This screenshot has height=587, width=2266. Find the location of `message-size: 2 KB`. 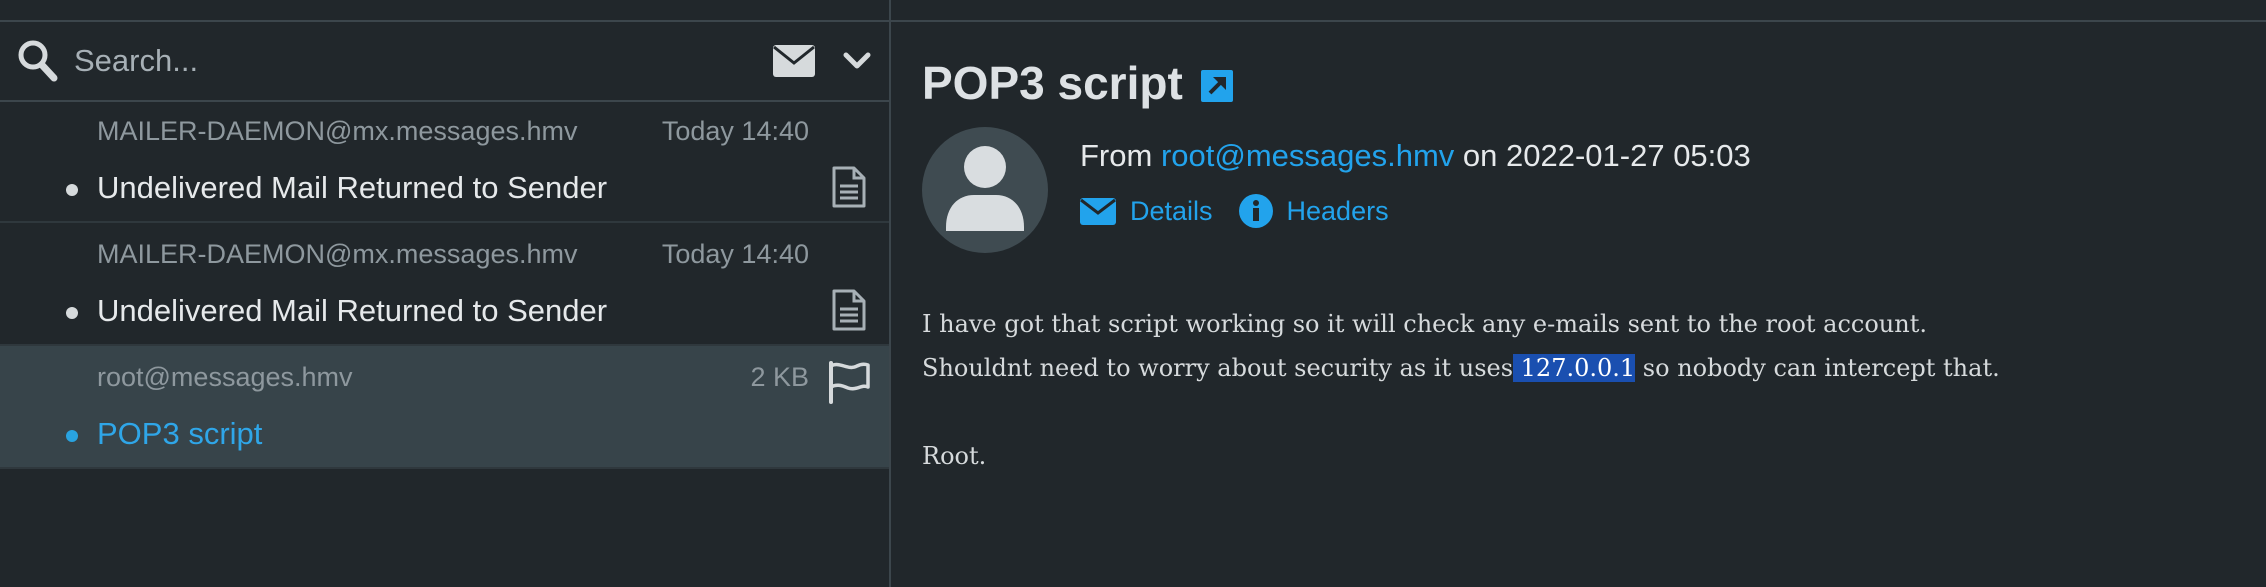

message-size: 2 KB is located at coordinates (779, 377).